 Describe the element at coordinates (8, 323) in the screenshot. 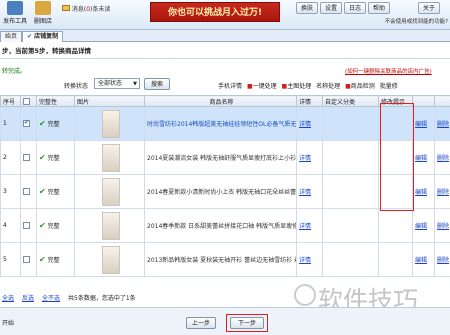

I see `start-label: 开始` at that location.